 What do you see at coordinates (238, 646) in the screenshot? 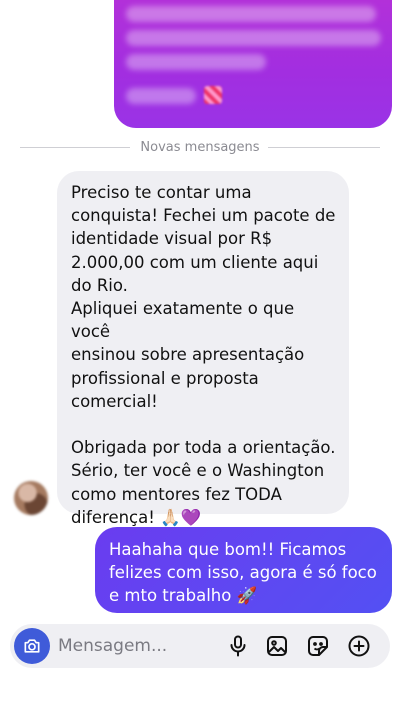
I see `microphone-icon` at bounding box center [238, 646].